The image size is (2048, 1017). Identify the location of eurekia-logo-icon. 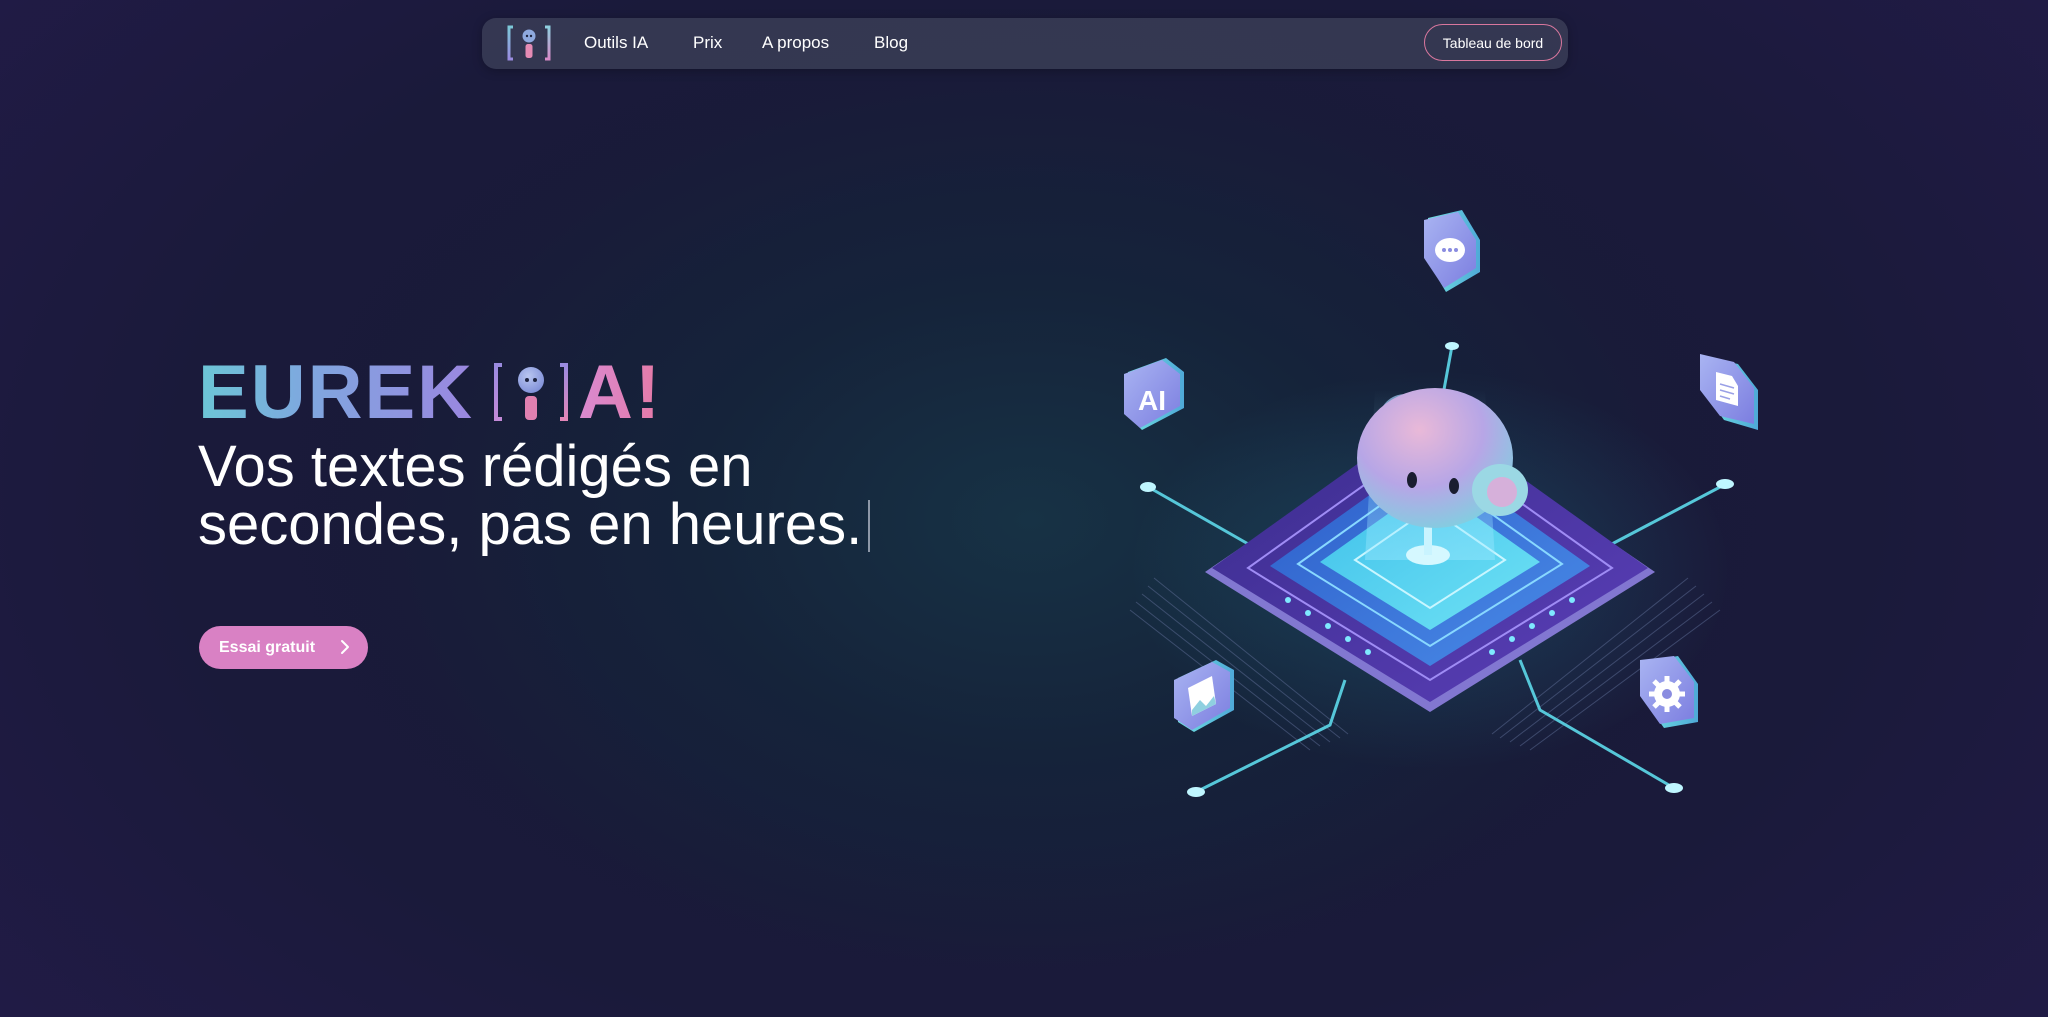
(529, 43).